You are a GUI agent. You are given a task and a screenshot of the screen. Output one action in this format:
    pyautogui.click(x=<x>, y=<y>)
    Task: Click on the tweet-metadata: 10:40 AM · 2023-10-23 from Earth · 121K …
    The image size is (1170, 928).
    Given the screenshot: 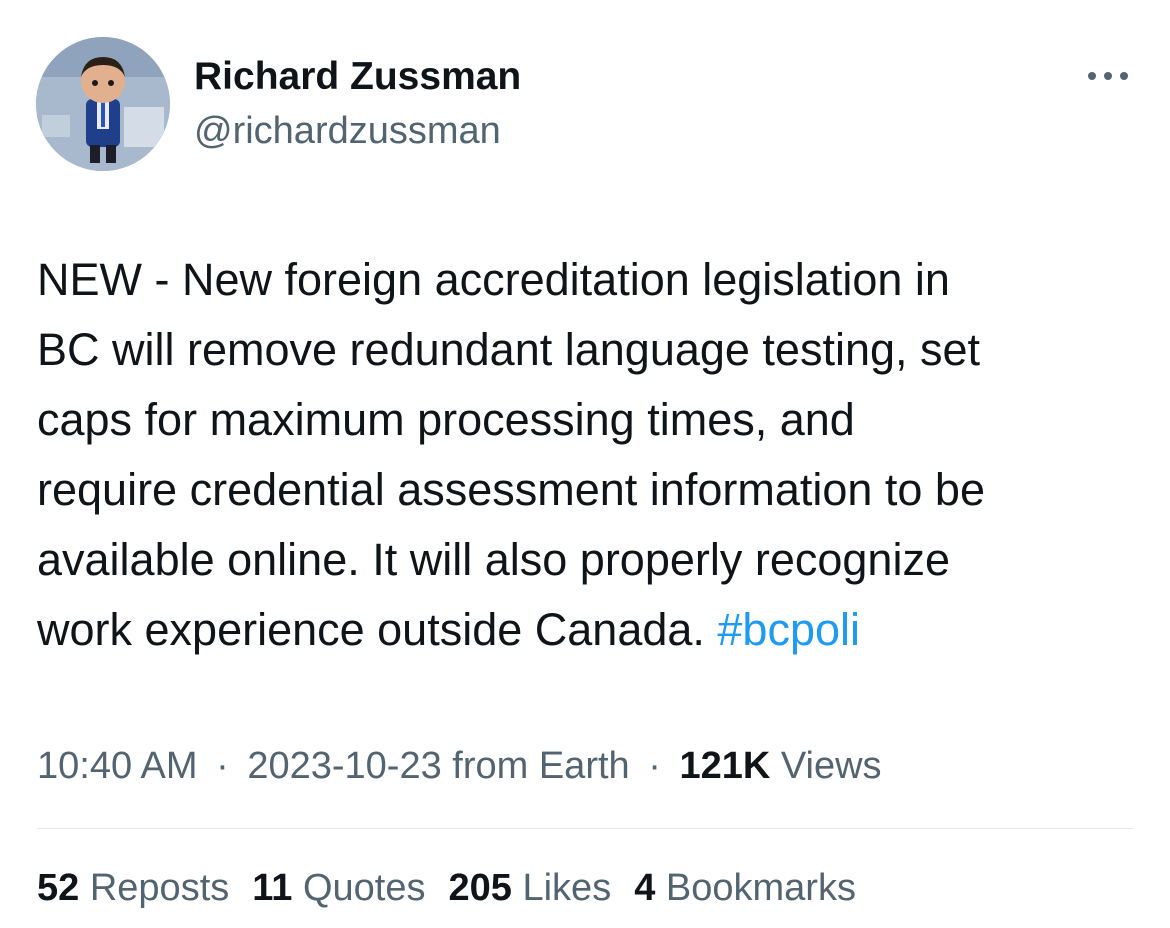 What is the action you would take?
    pyautogui.click(x=459, y=766)
    